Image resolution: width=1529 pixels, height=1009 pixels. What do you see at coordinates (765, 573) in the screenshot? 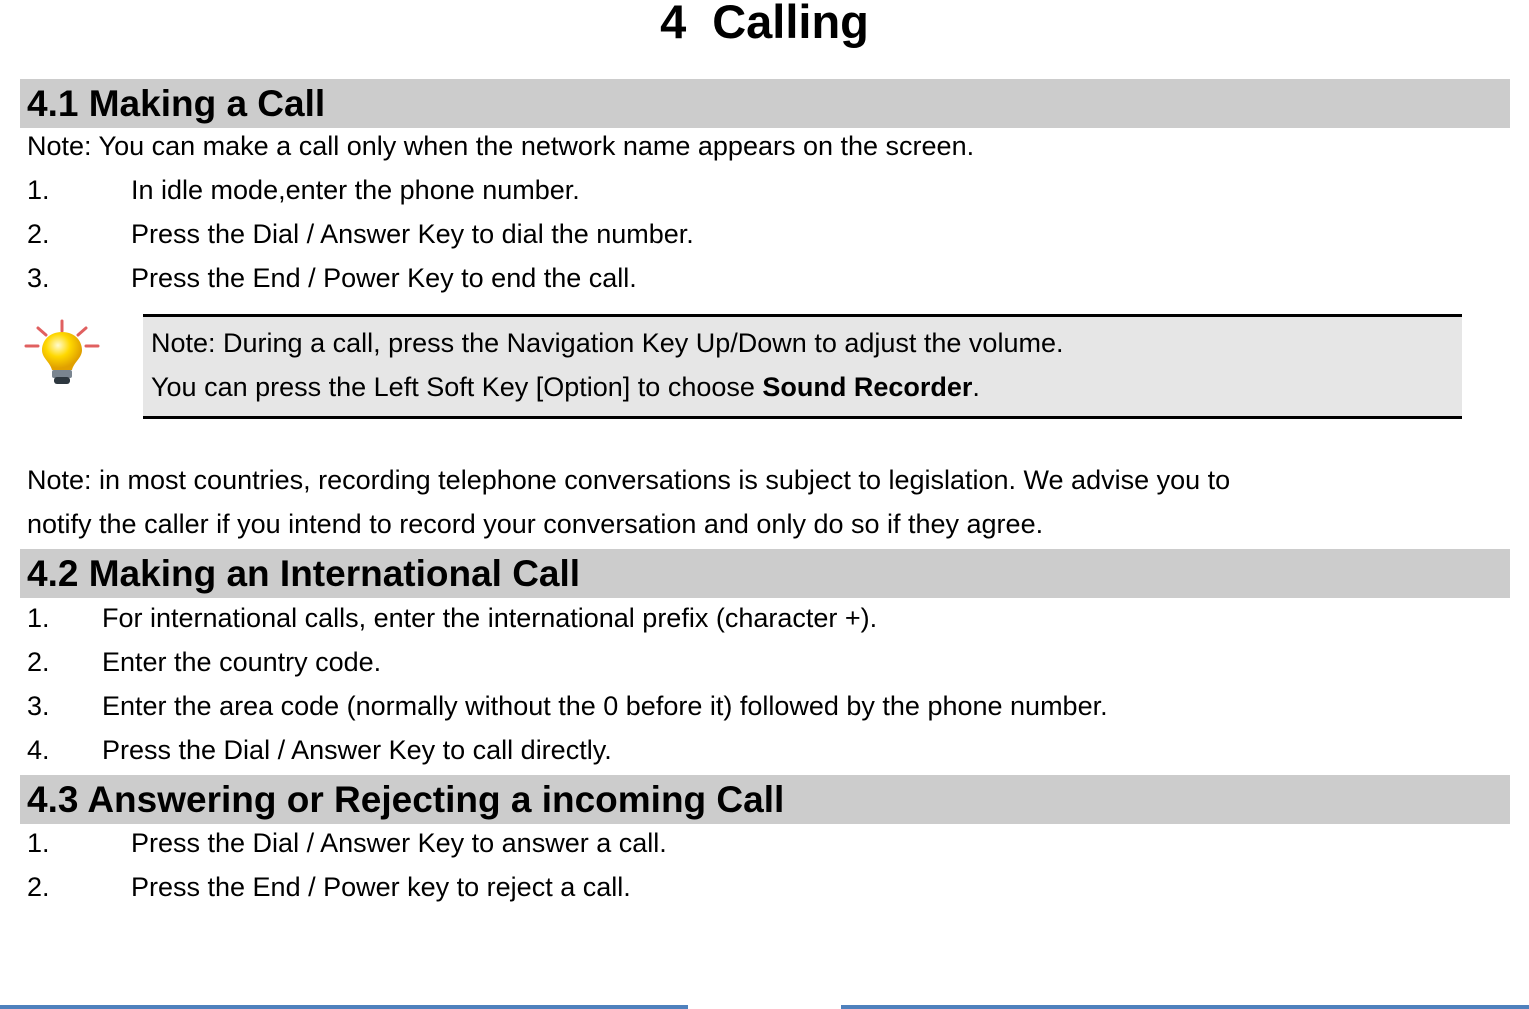
I see `section-heading-4-2: 4.2 Making an International Call` at bounding box center [765, 573].